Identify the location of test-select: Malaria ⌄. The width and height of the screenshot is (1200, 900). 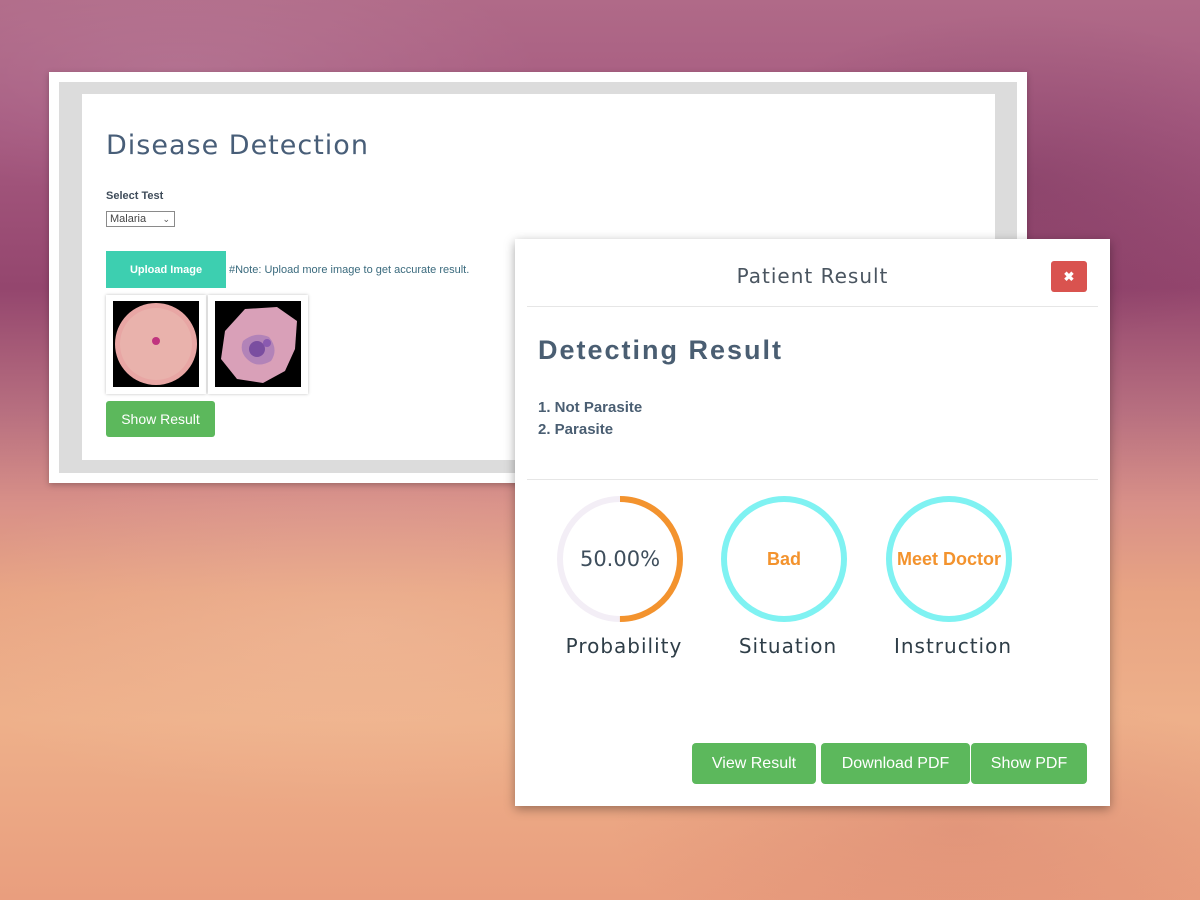
(140, 219).